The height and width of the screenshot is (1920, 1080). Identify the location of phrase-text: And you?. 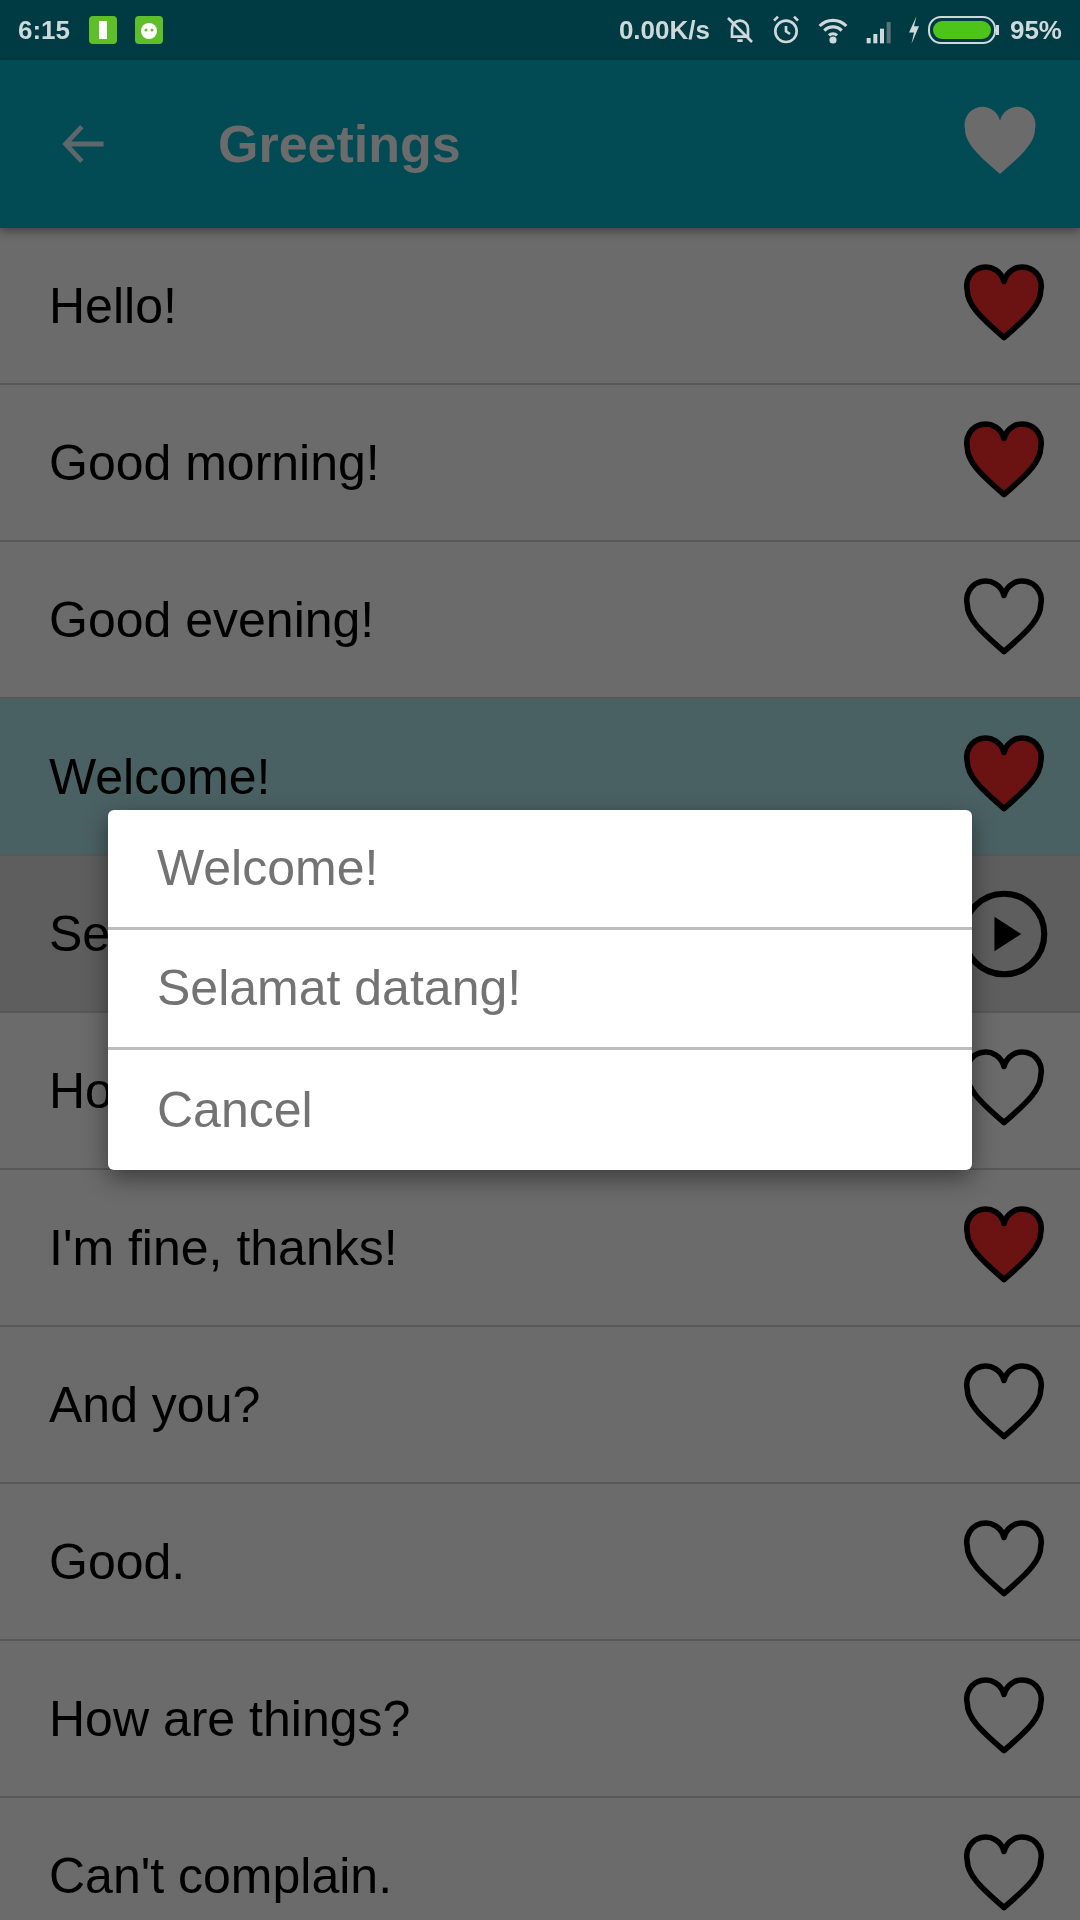
(155, 1404).